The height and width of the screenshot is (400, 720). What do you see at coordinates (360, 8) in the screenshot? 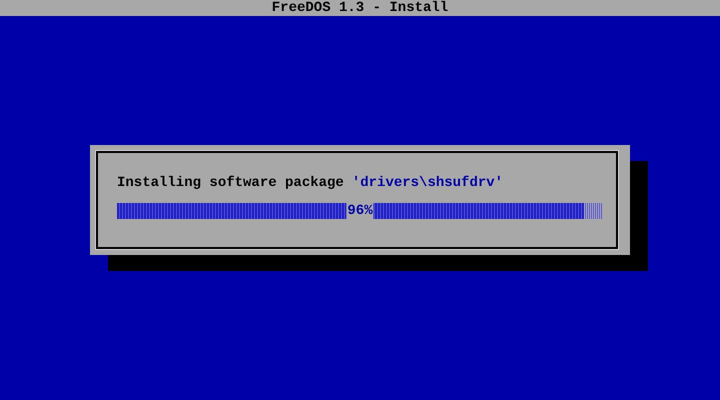
I see `window-title: FreeDOS 1.3 - Install` at bounding box center [360, 8].